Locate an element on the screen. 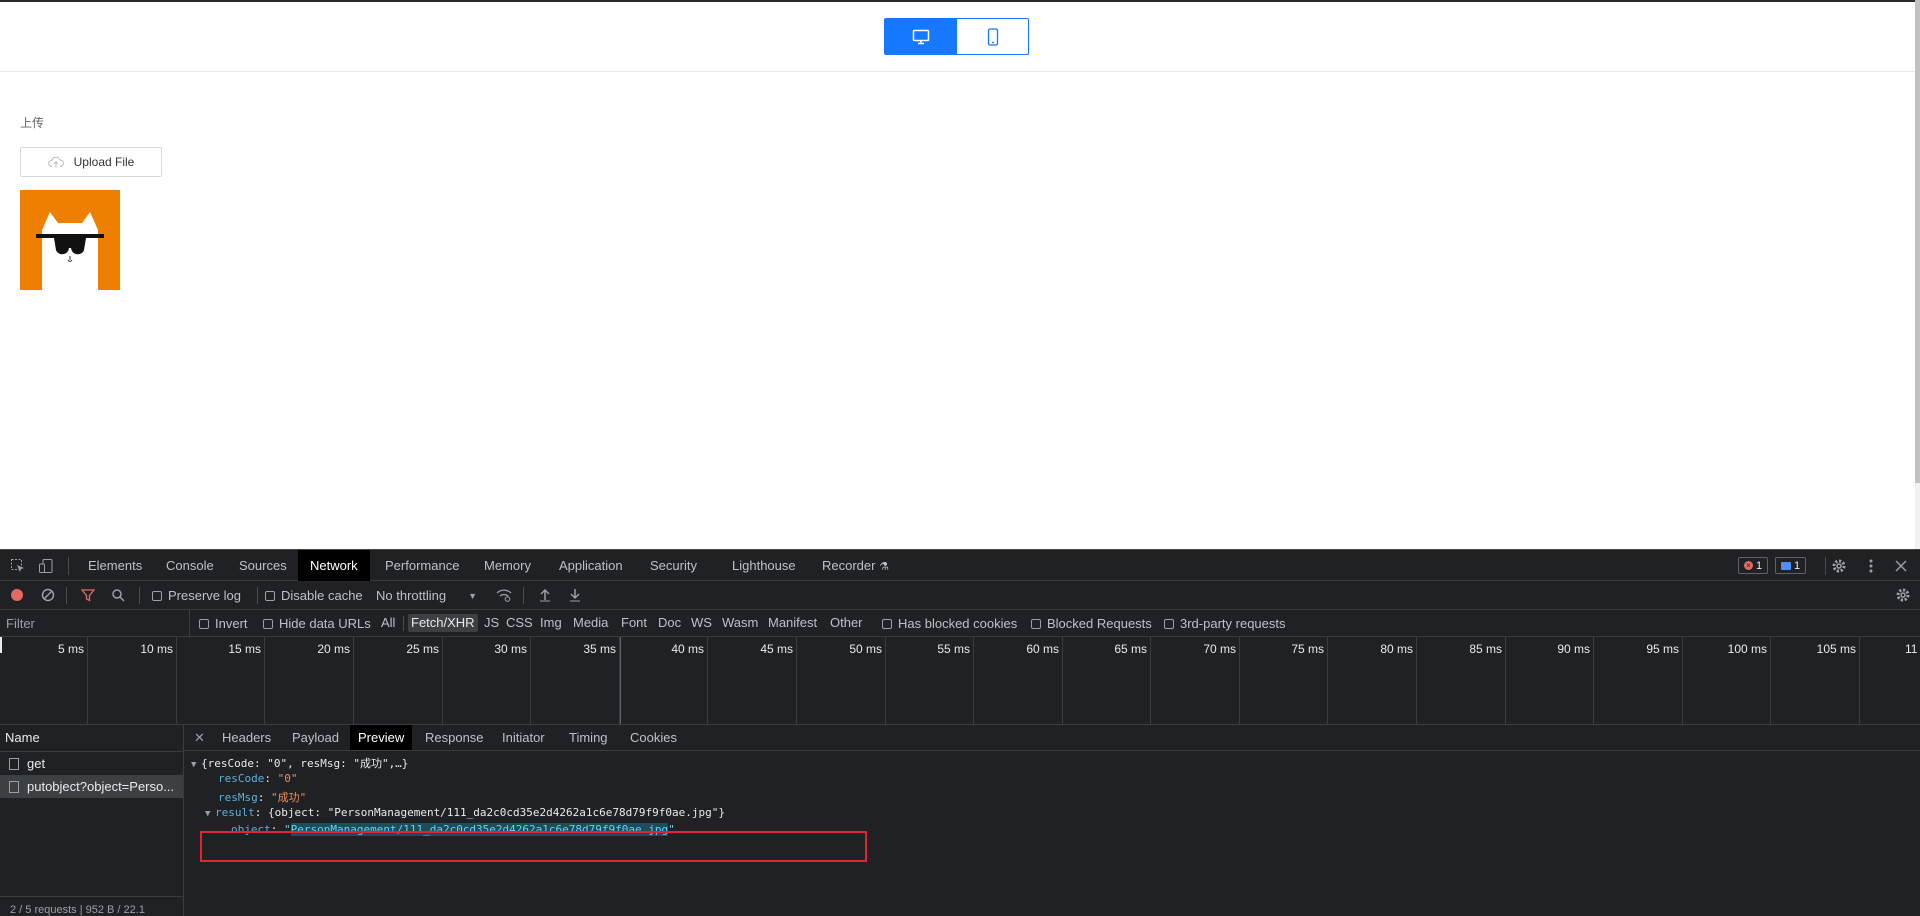  search-icon is located at coordinates (118, 595).